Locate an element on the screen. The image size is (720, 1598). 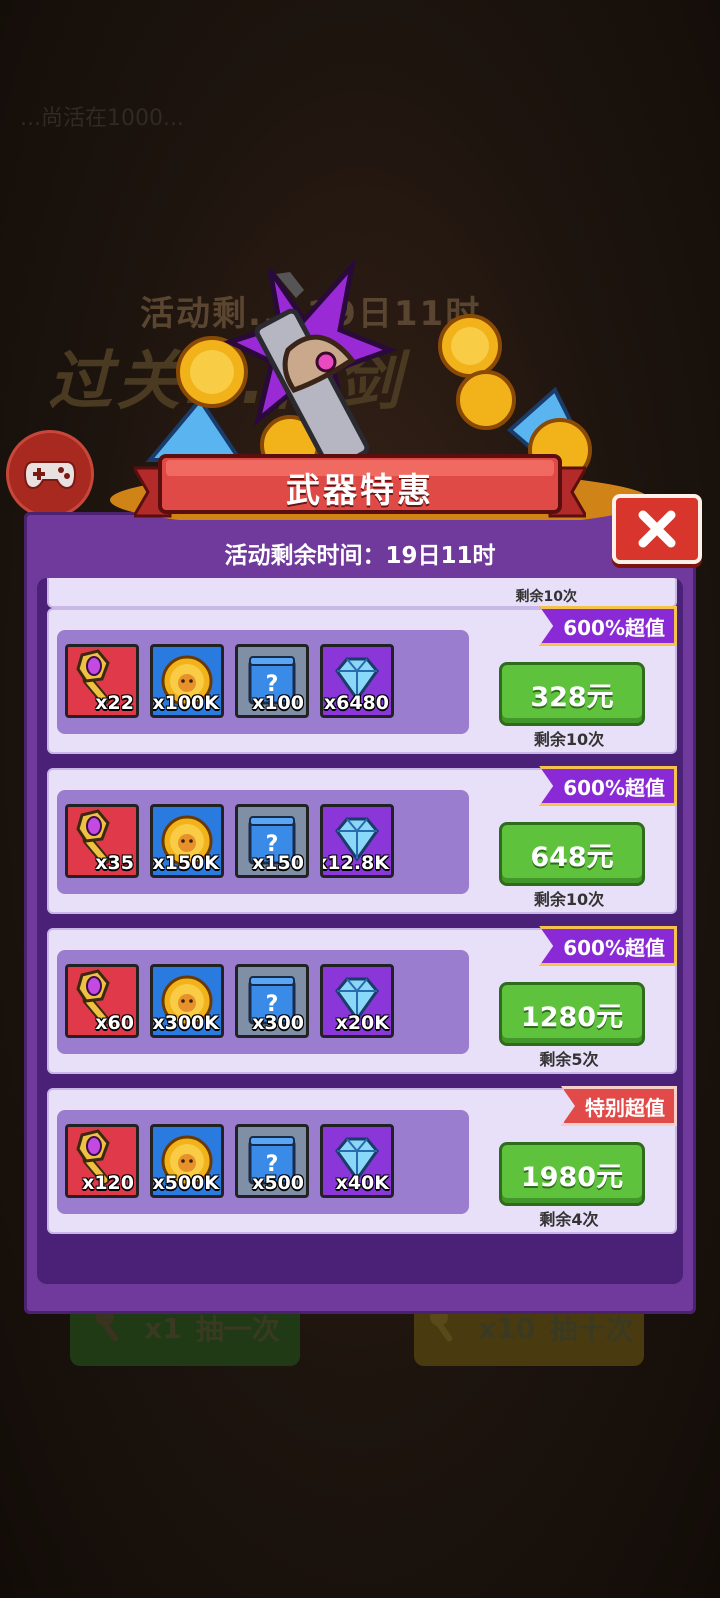
reward-quantity: x100K is located at coordinates (185, 703).